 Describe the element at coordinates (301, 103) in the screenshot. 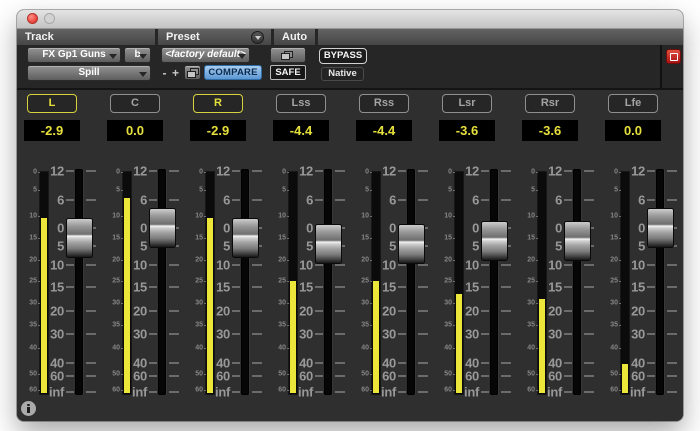

I see `channel-select-button: Lss` at that location.